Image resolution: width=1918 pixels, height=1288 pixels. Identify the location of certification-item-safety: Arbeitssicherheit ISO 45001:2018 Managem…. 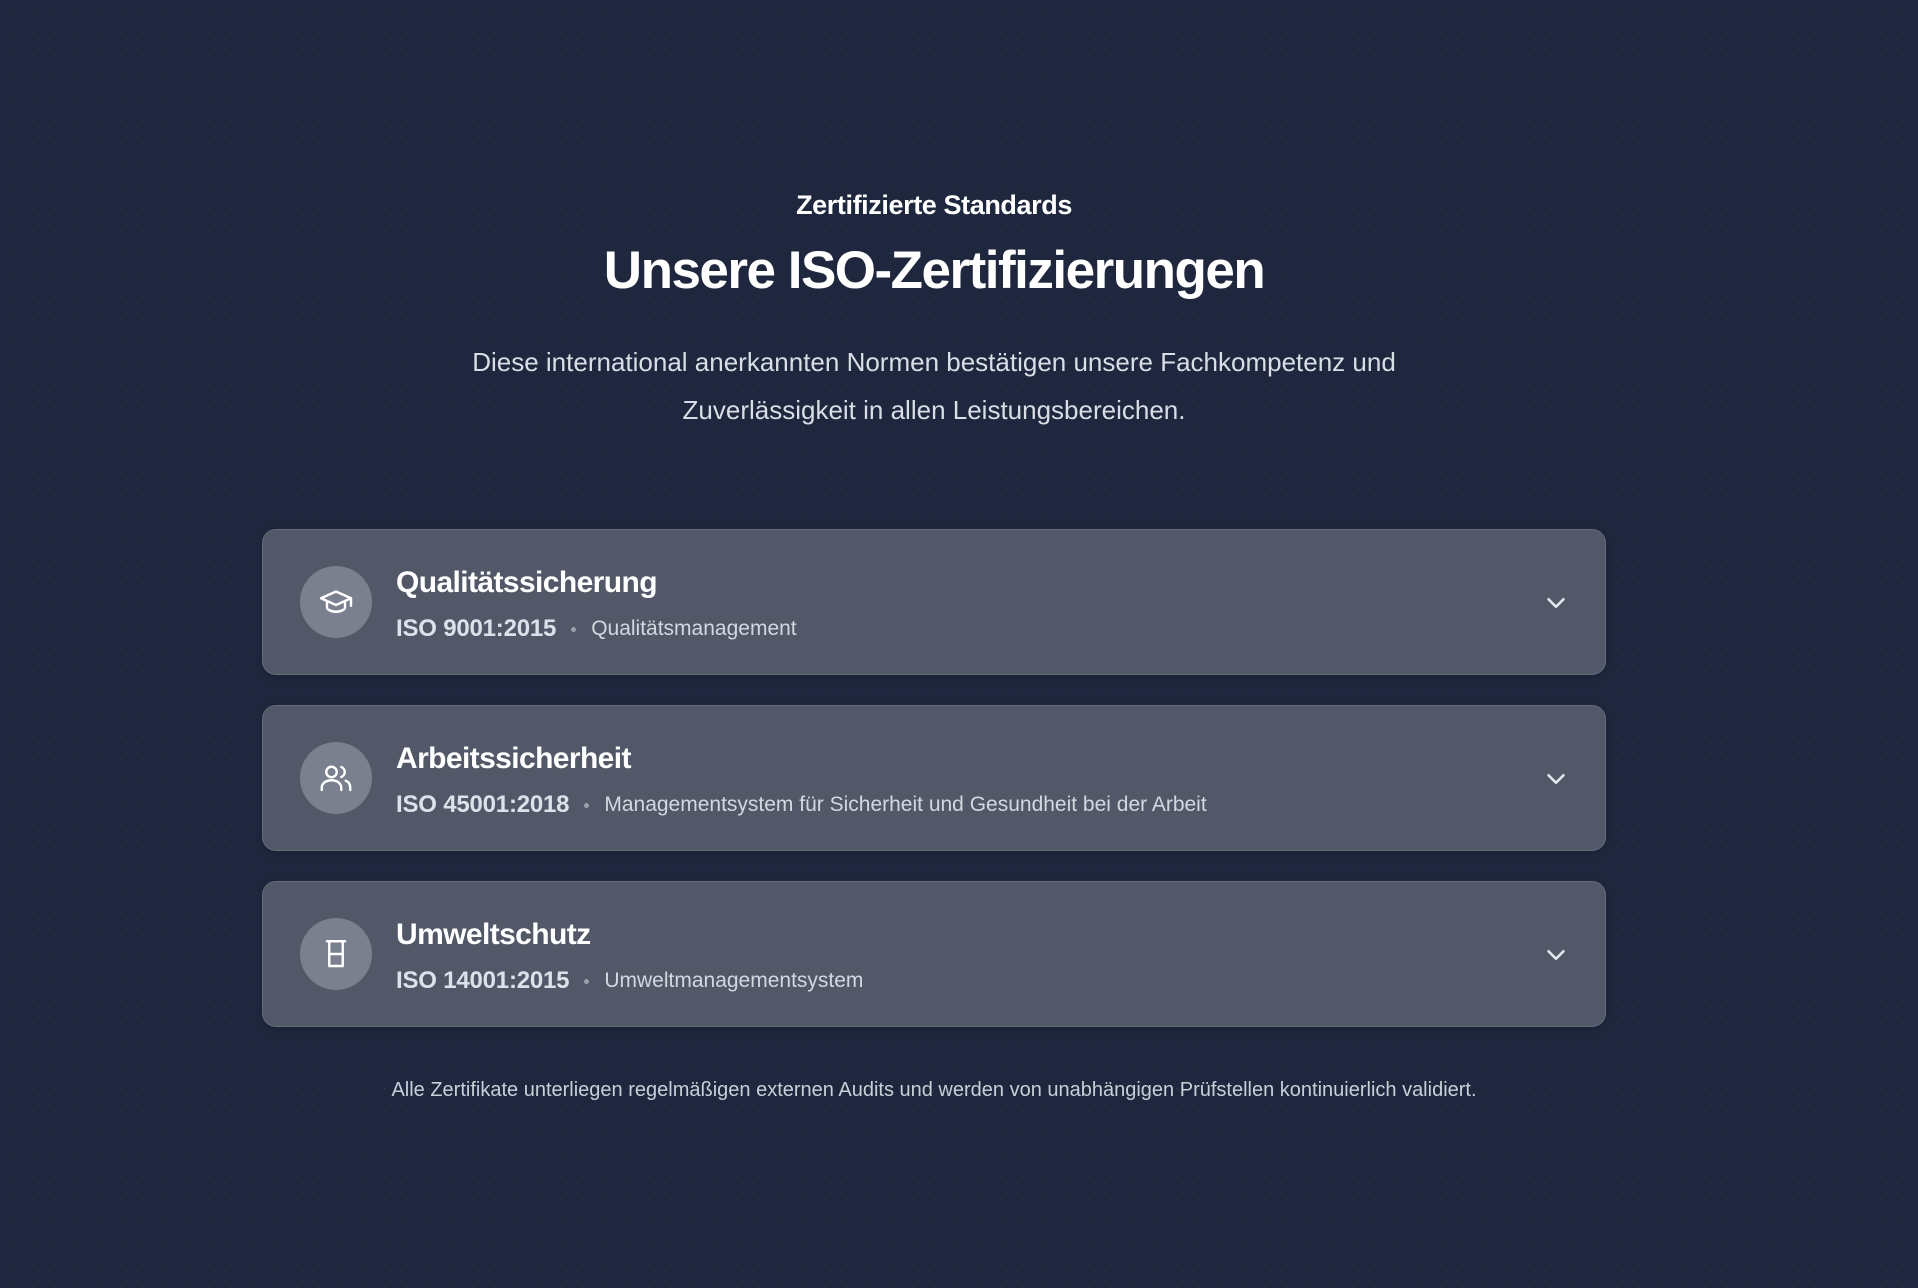
(934, 778).